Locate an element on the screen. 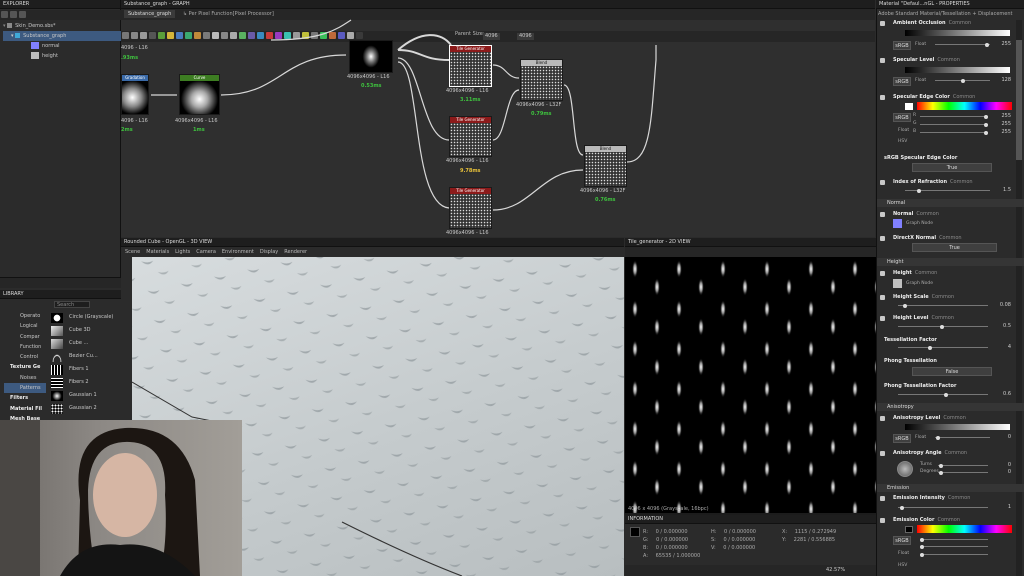 The width and height of the screenshot is (1024, 576). degrees-slider is located at coordinates (963, 472).